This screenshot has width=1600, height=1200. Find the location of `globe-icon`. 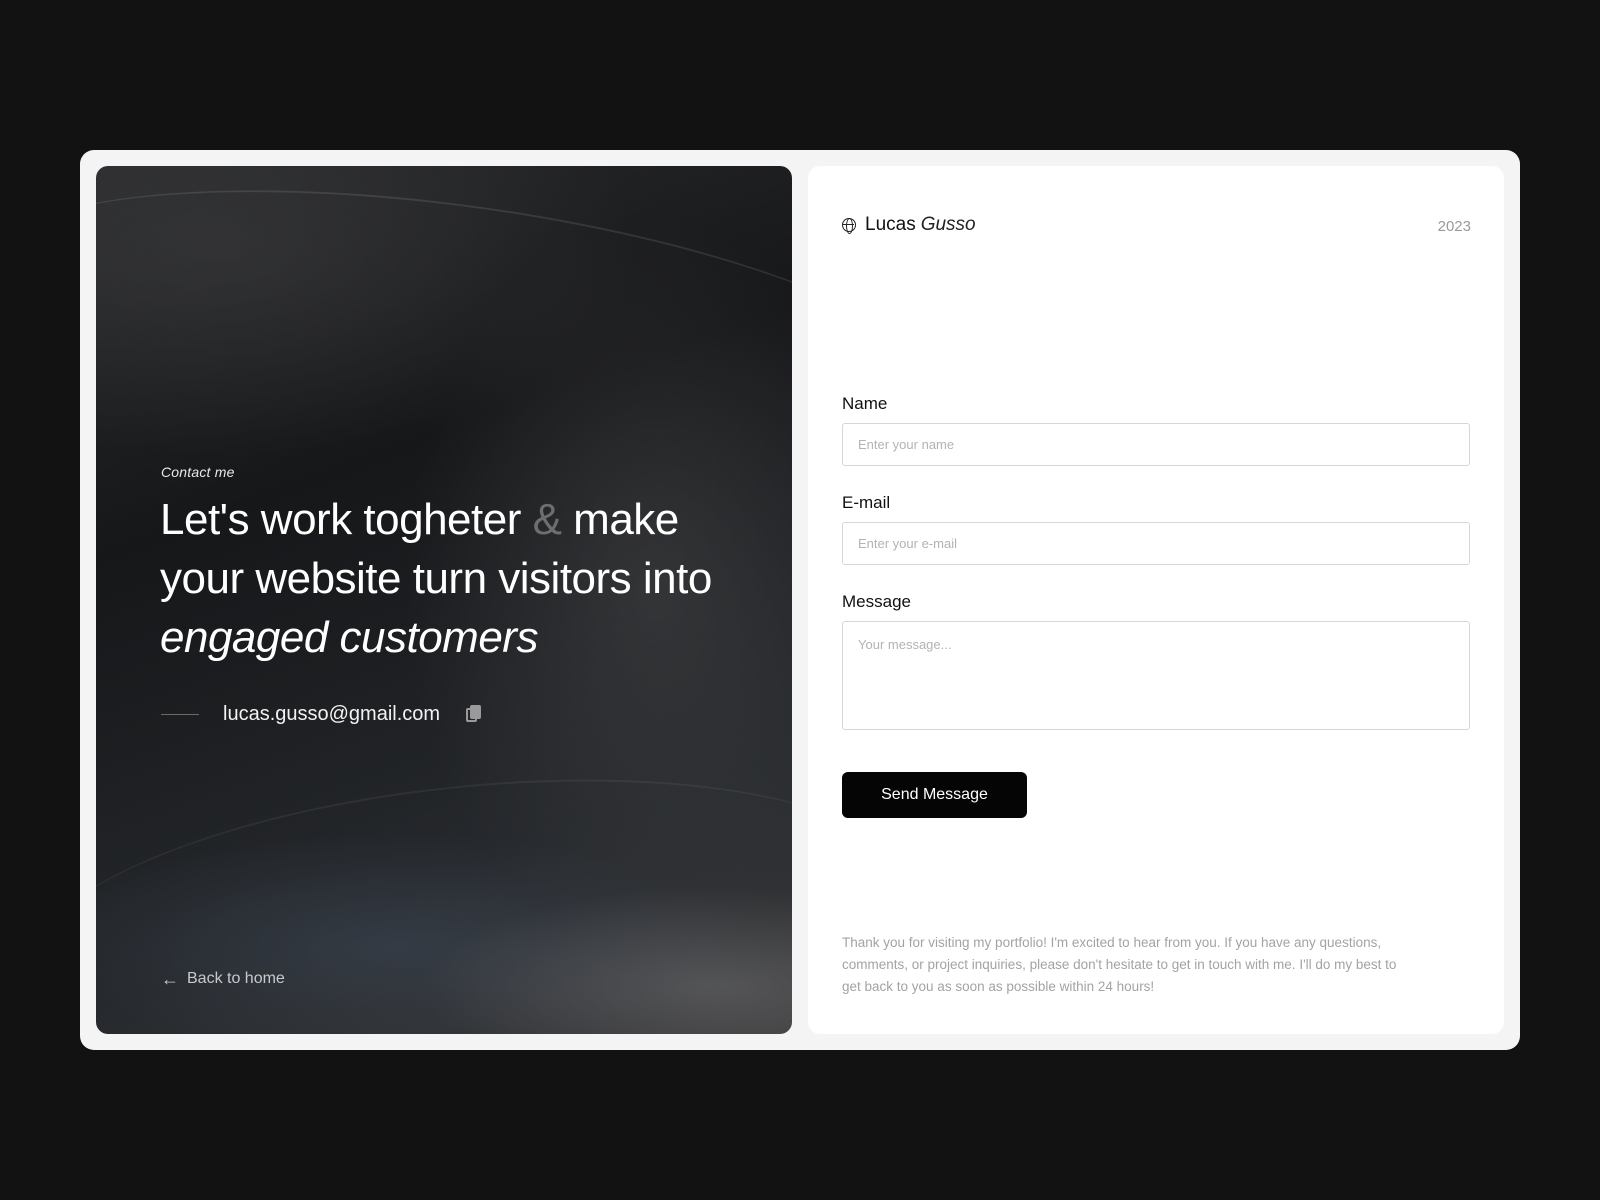

globe-icon is located at coordinates (849, 226).